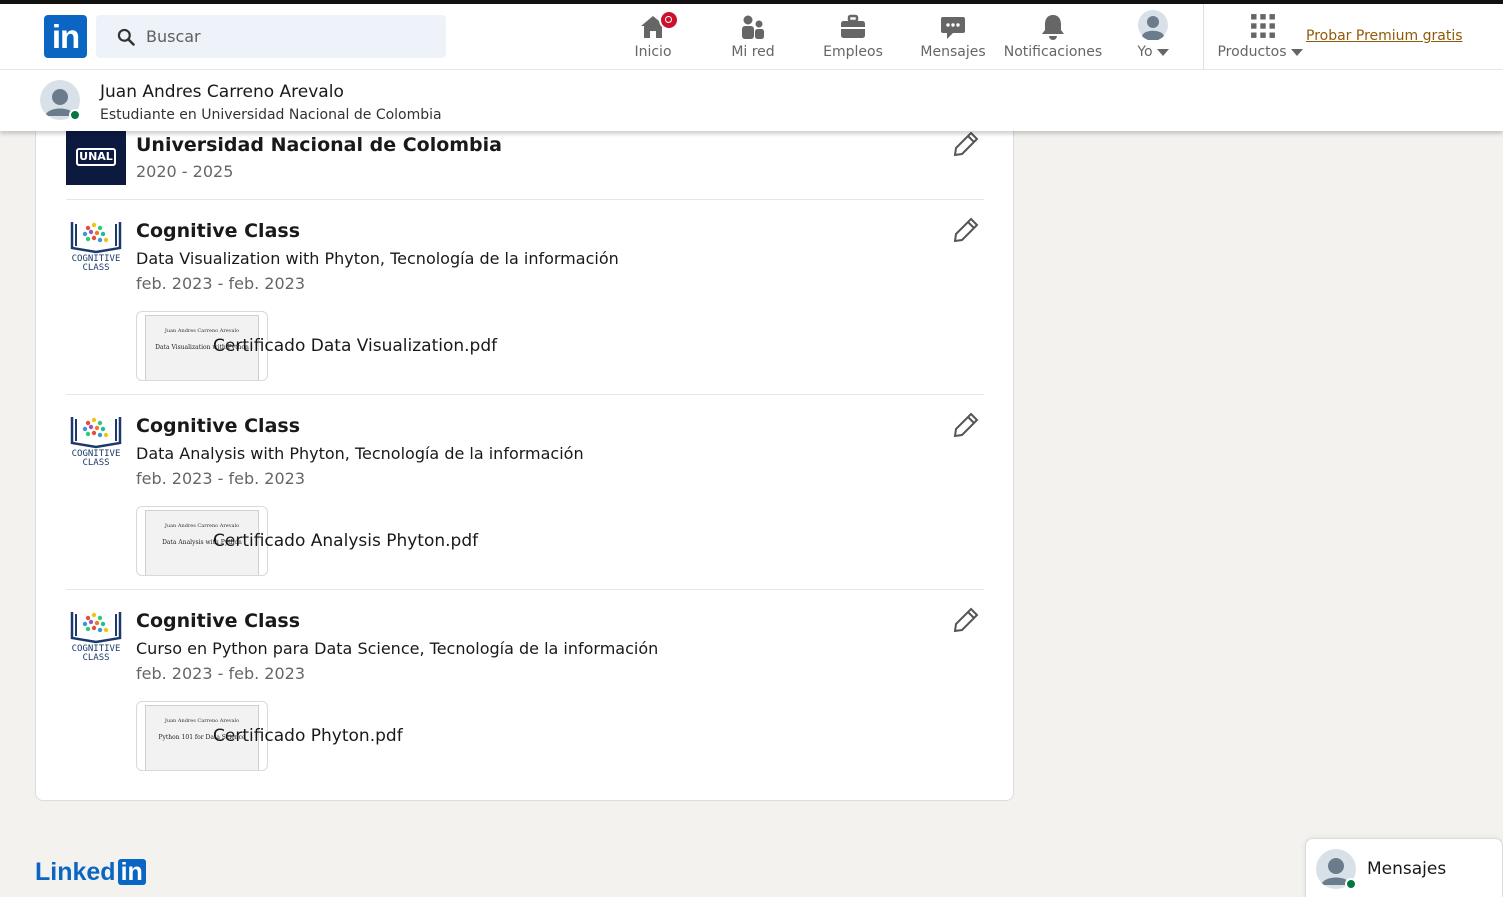 The width and height of the screenshot is (1503, 897). Describe the element at coordinates (853, 52) in the screenshot. I see `nav-label: Empleos` at that location.